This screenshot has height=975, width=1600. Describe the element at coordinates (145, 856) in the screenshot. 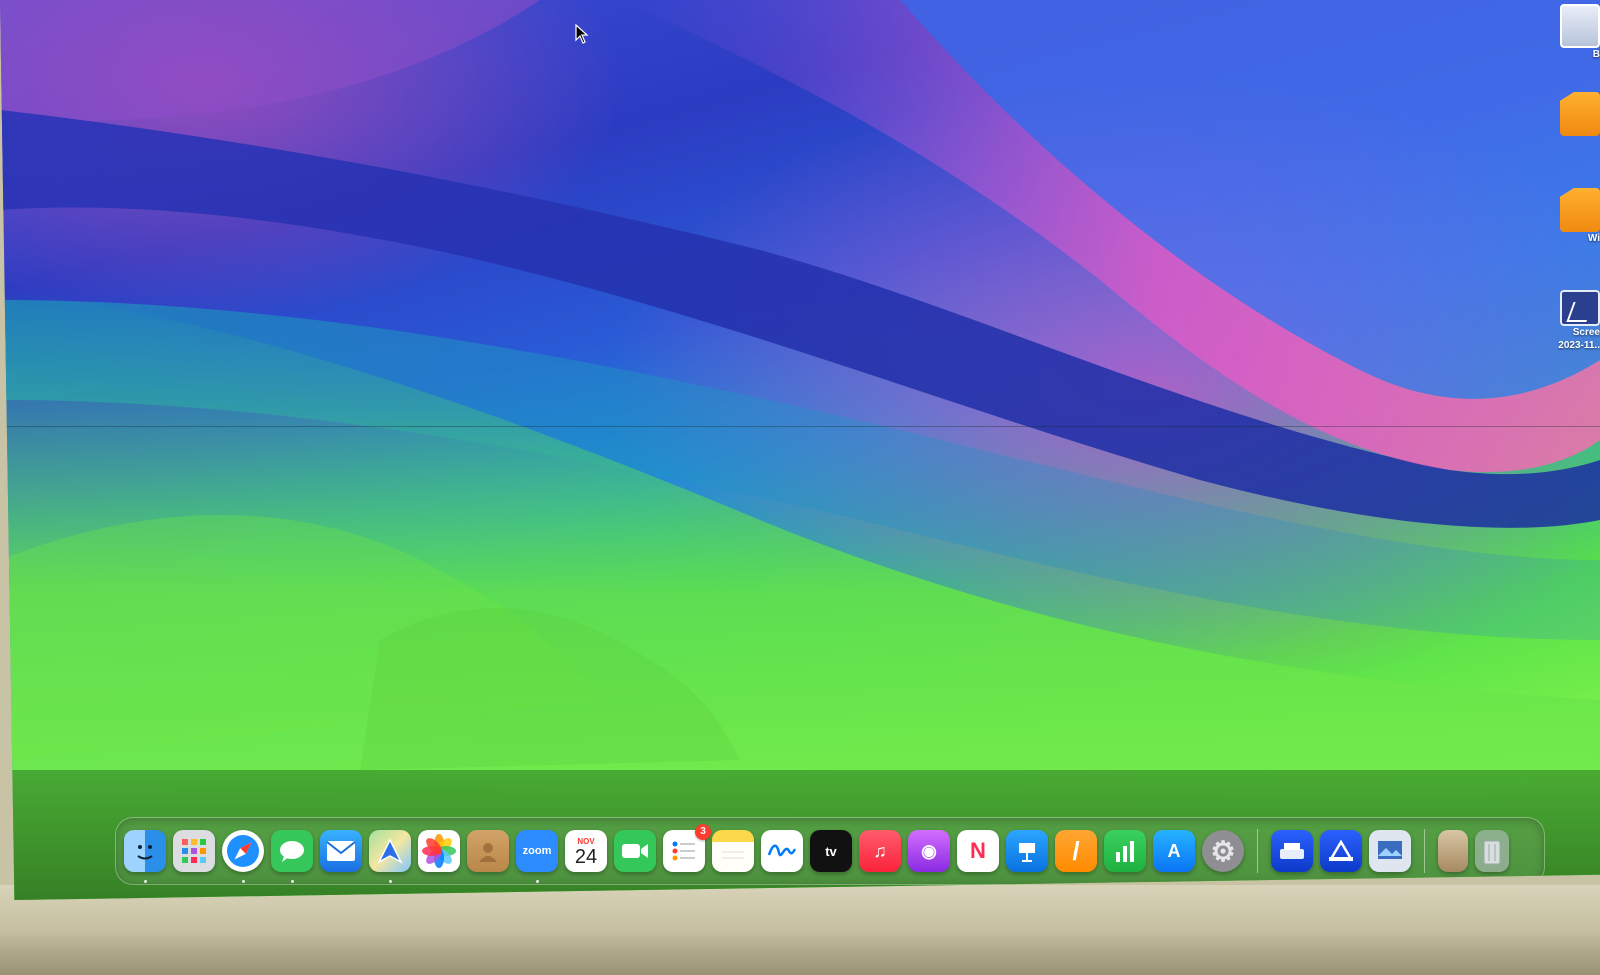

I see `finder-icon` at that location.